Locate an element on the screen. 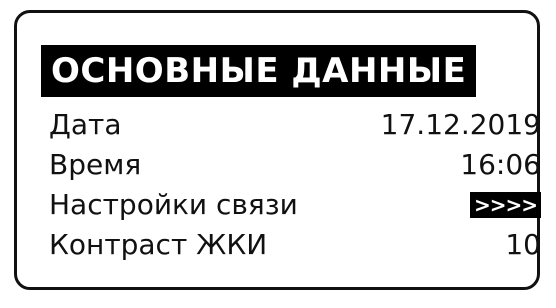 The height and width of the screenshot is (308, 556). date-value: 17.12.2019 is located at coordinates (460, 124).